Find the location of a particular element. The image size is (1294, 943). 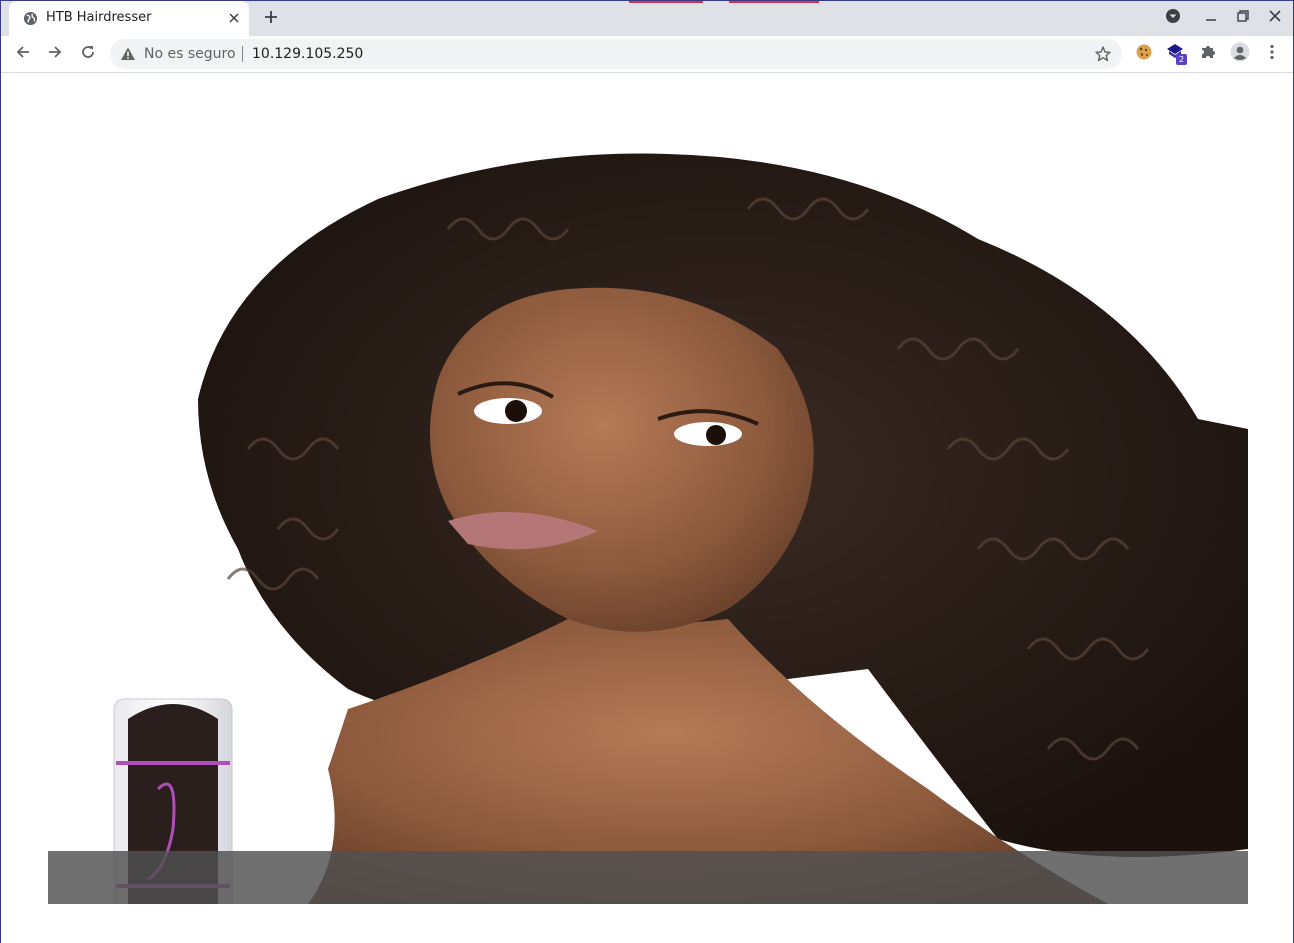

security-label: No es seguro is located at coordinates (190, 54).